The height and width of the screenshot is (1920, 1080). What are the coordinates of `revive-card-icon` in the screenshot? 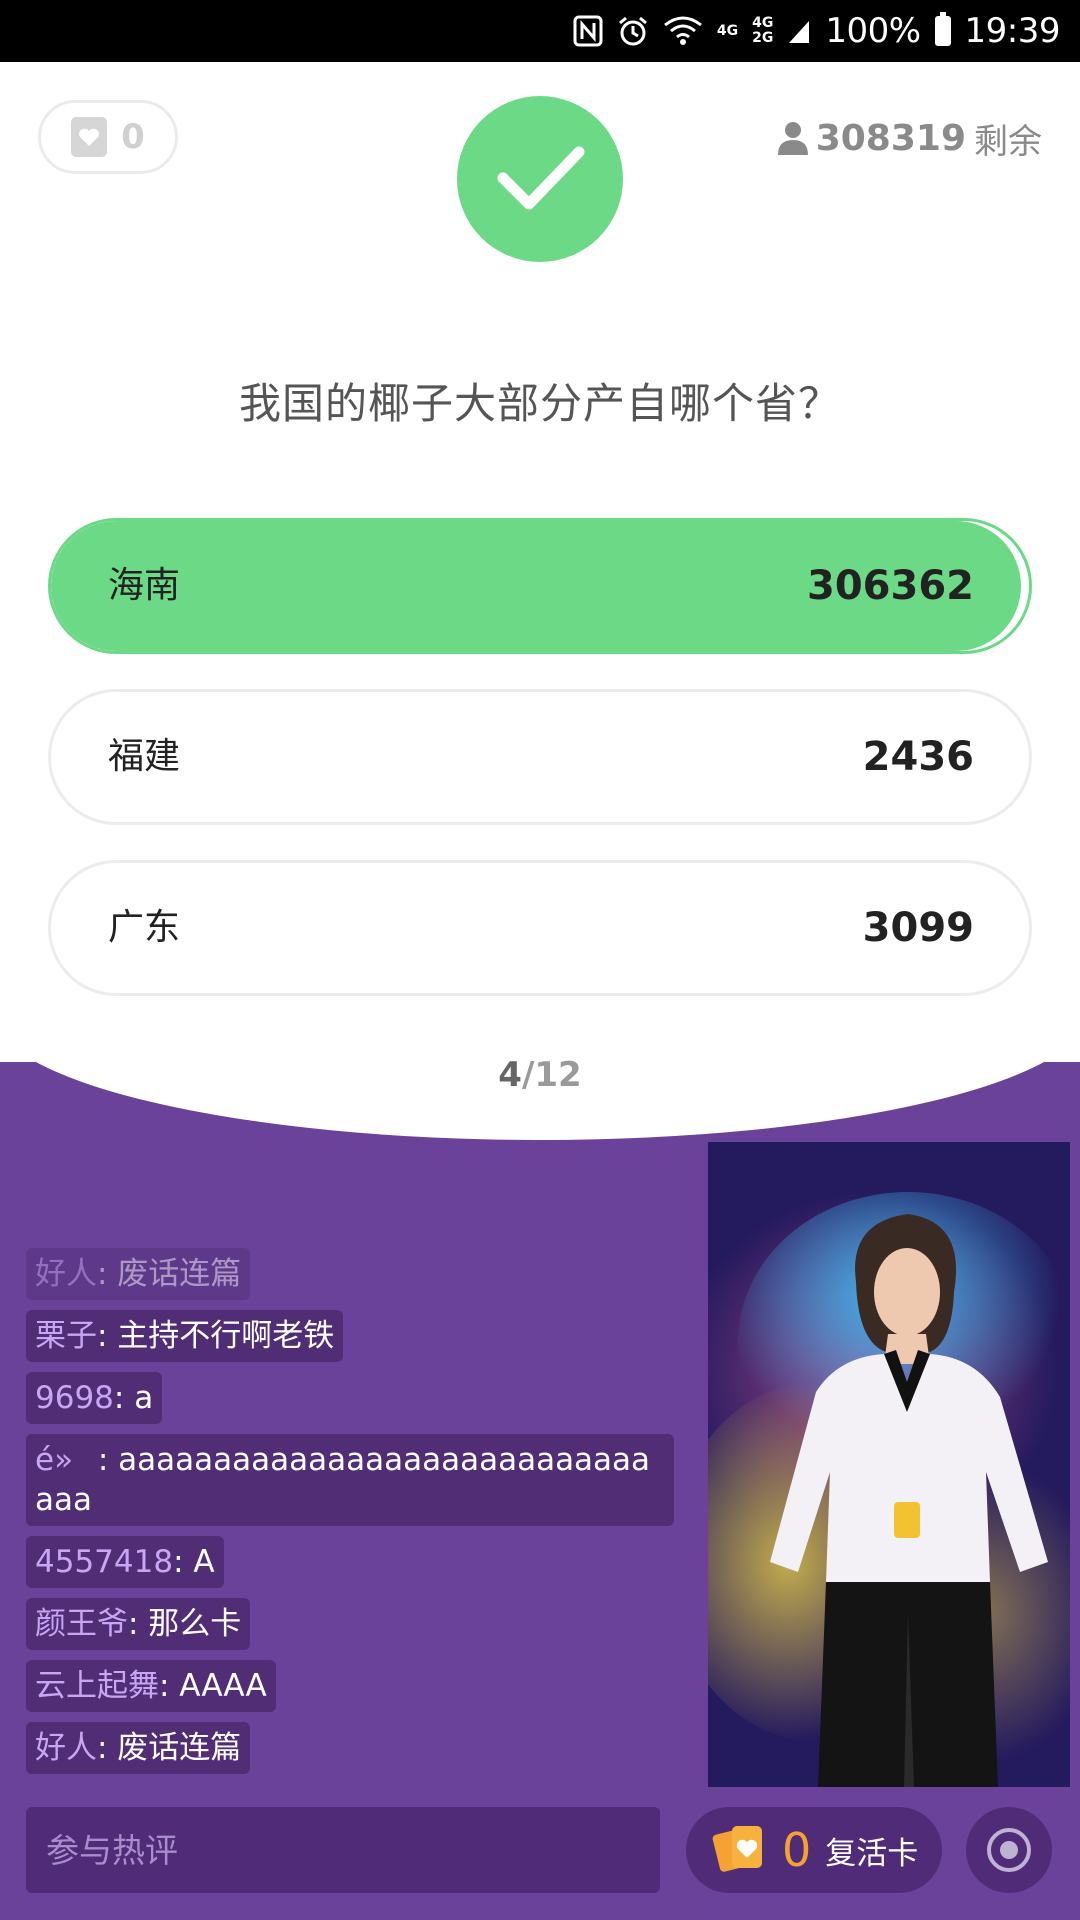 It's located at (737, 1849).